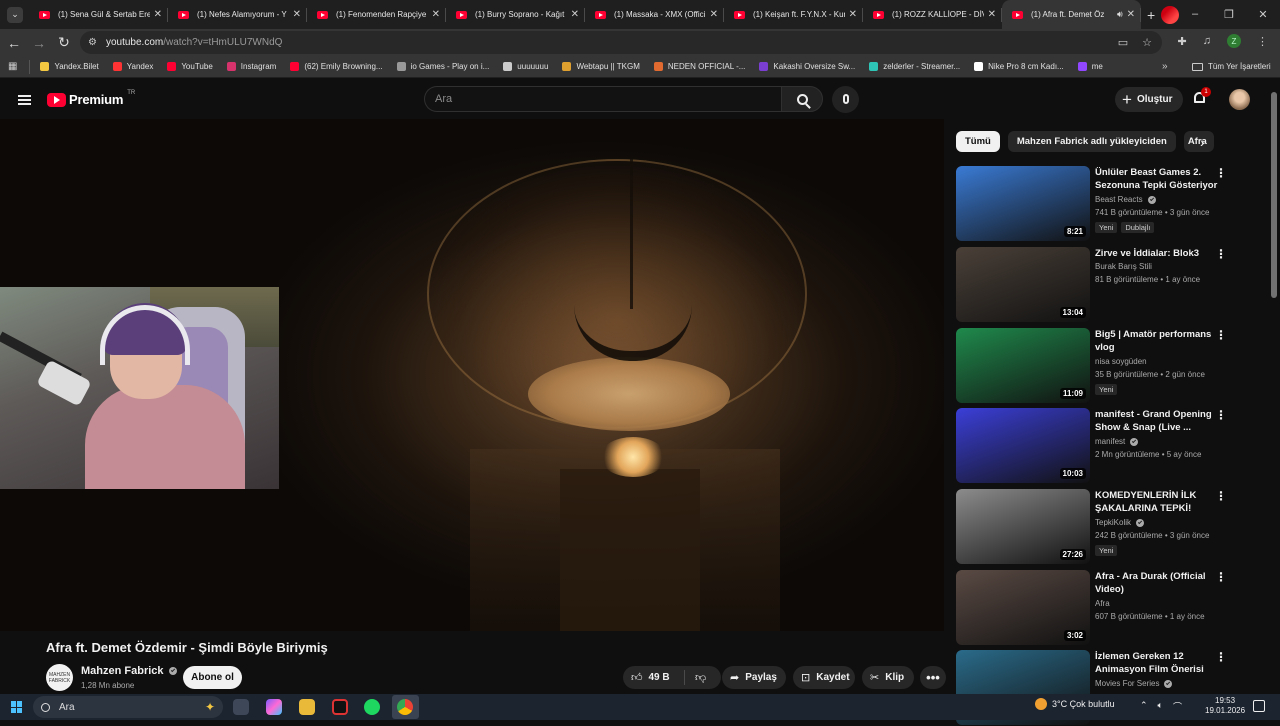  What do you see at coordinates (39, 43) in the screenshot?
I see `forward-icon: →` at bounding box center [39, 43].